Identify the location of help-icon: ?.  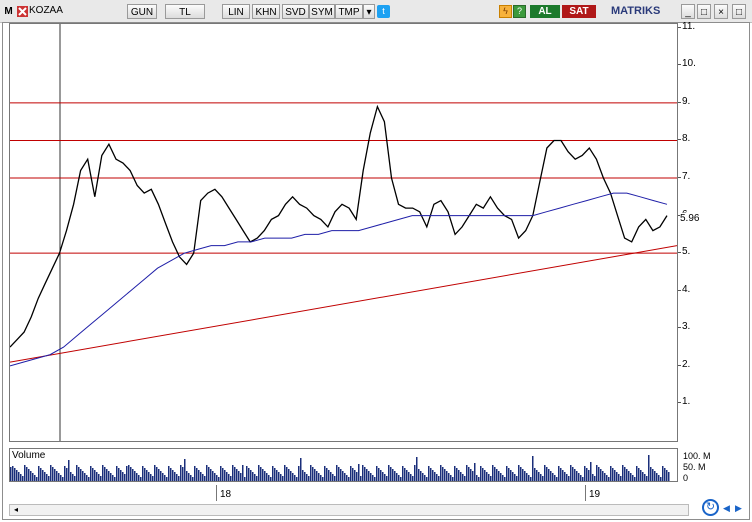
(519, 11).